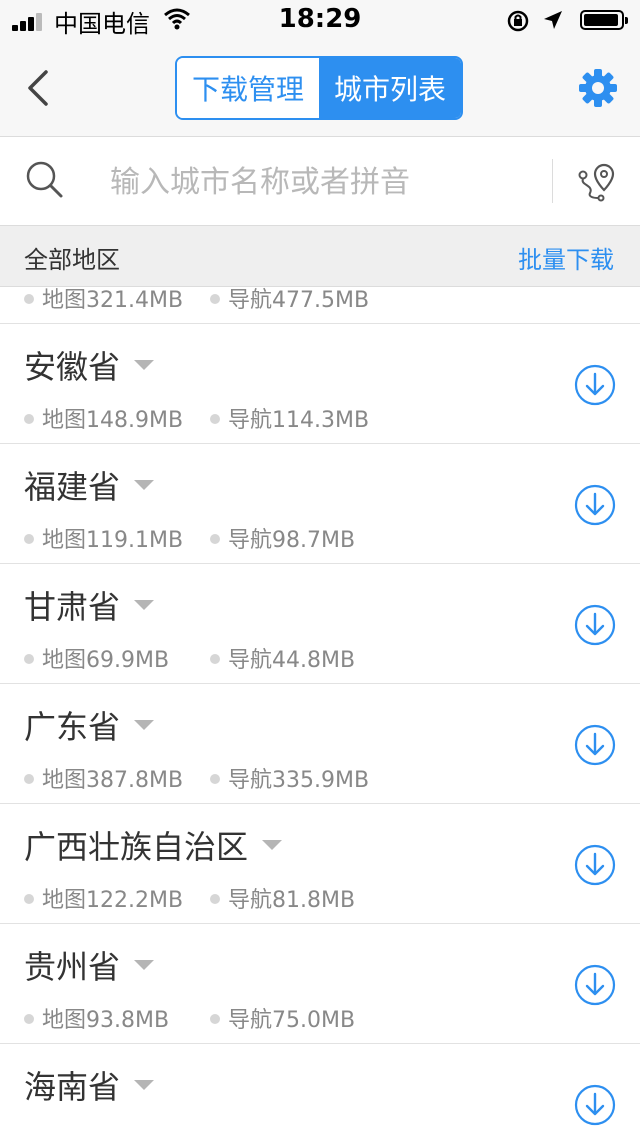  I want to click on map-size-text: 地图122.2MB, so click(113, 900).